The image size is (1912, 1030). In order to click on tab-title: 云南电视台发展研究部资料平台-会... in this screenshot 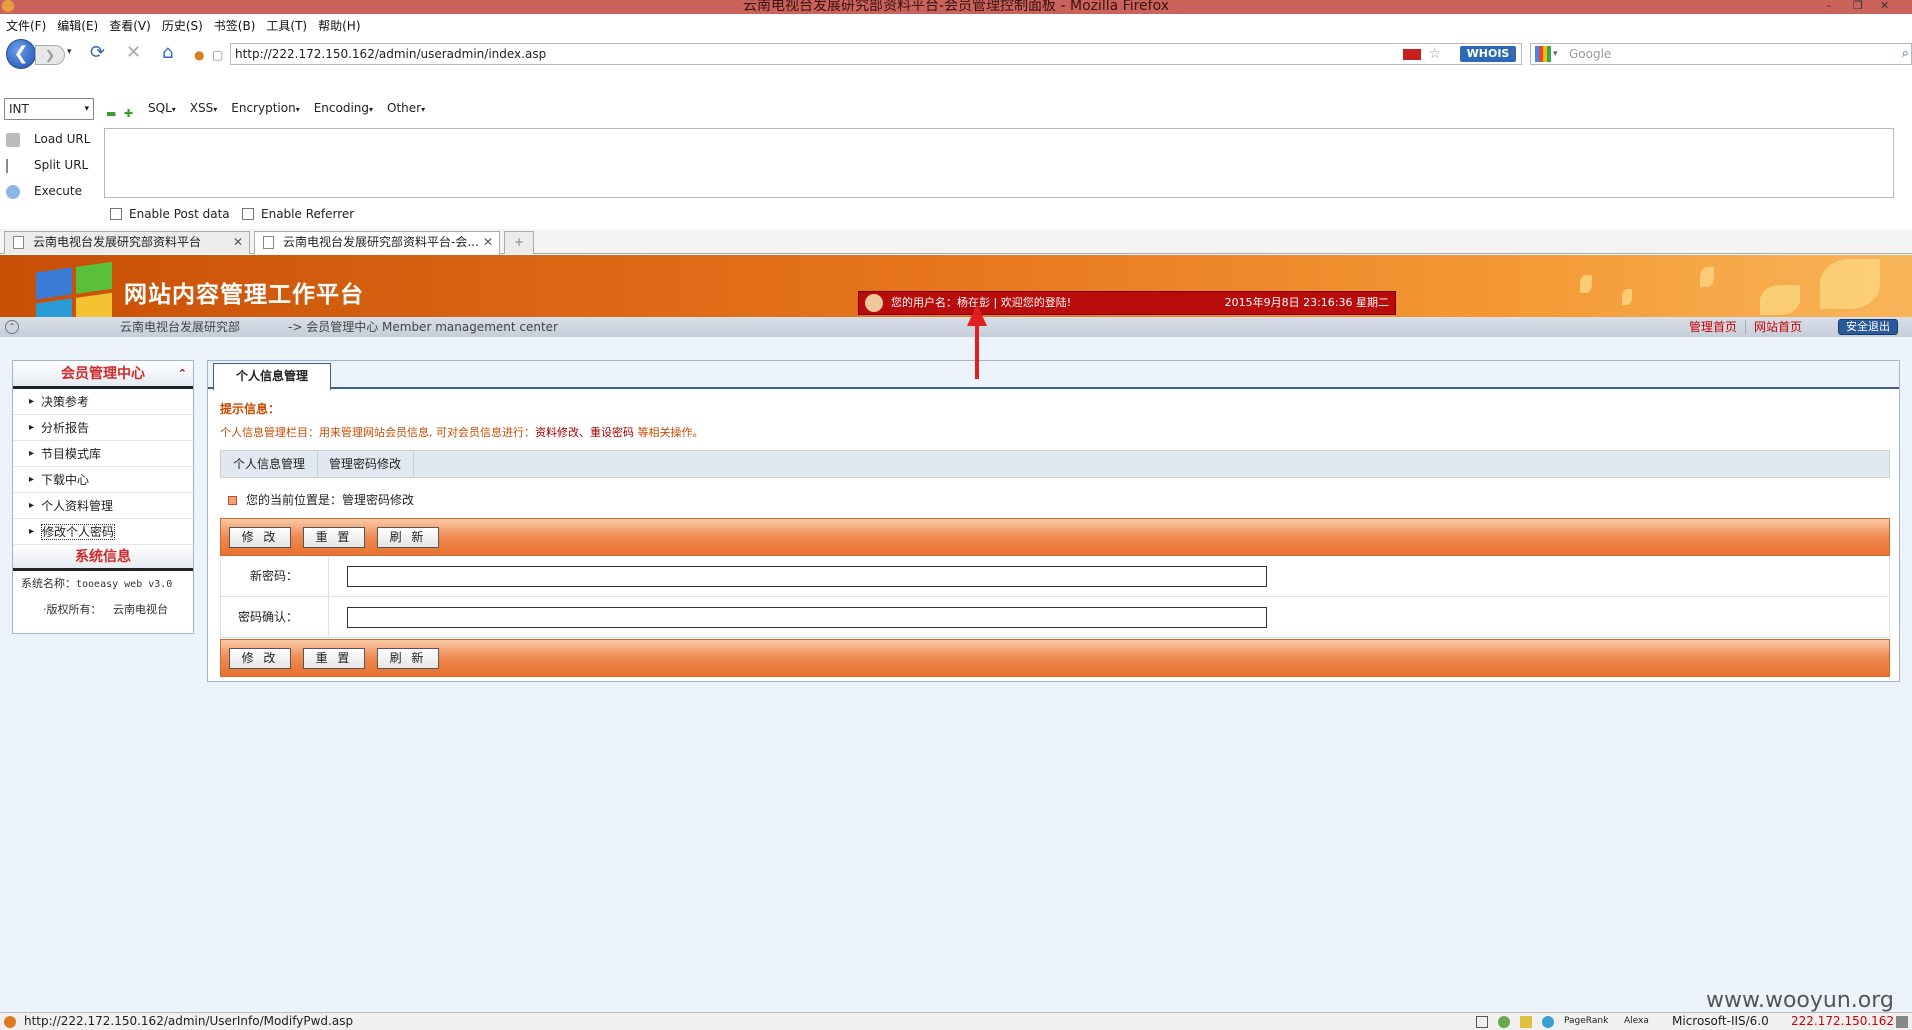, I will do `click(381, 242)`.